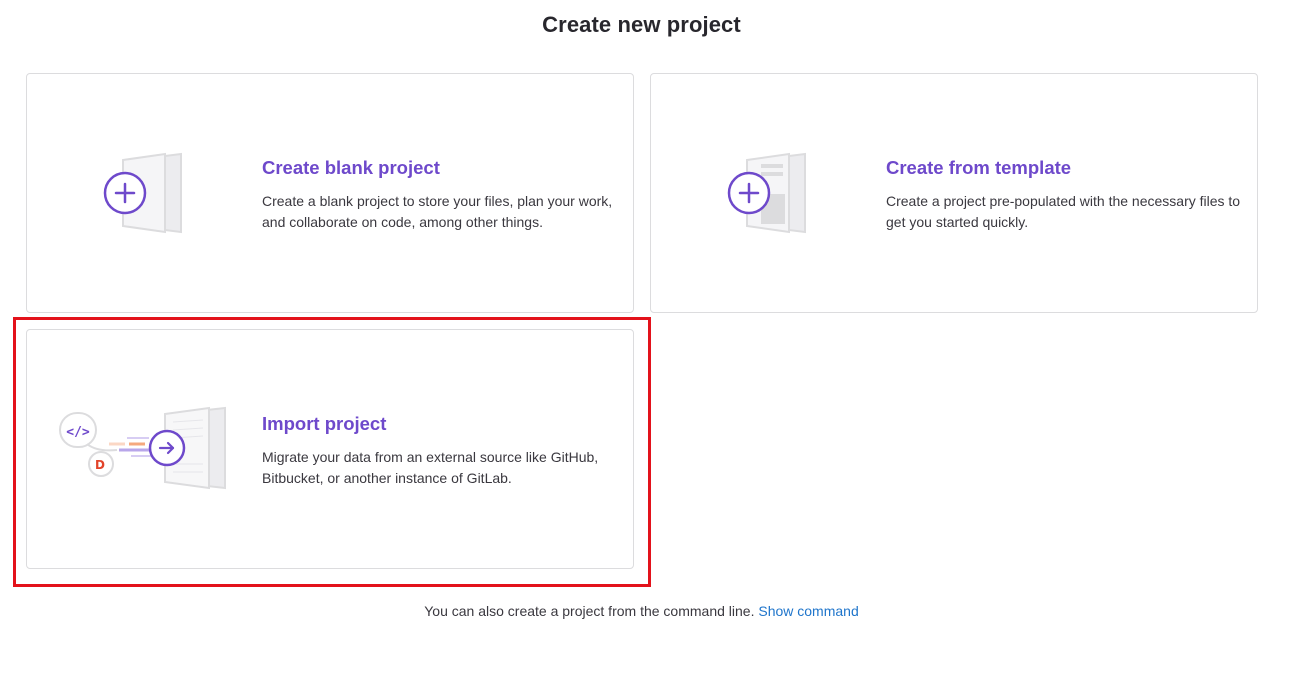  Describe the element at coordinates (324, 423) in the screenshot. I see `card-title: Import project` at that location.